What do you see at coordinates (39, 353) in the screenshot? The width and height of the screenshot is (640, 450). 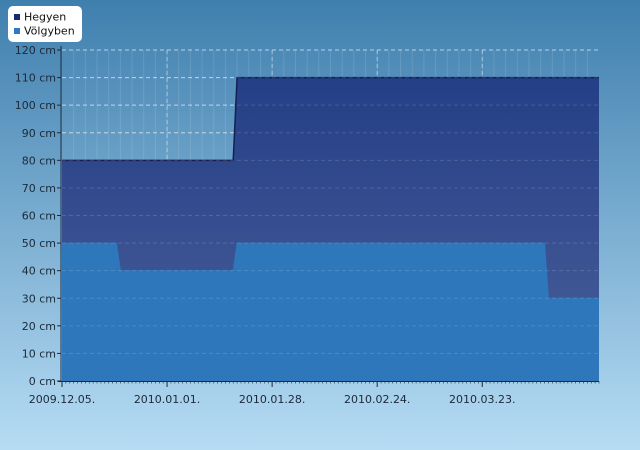 I see `y-tick-label: 10 cm` at bounding box center [39, 353].